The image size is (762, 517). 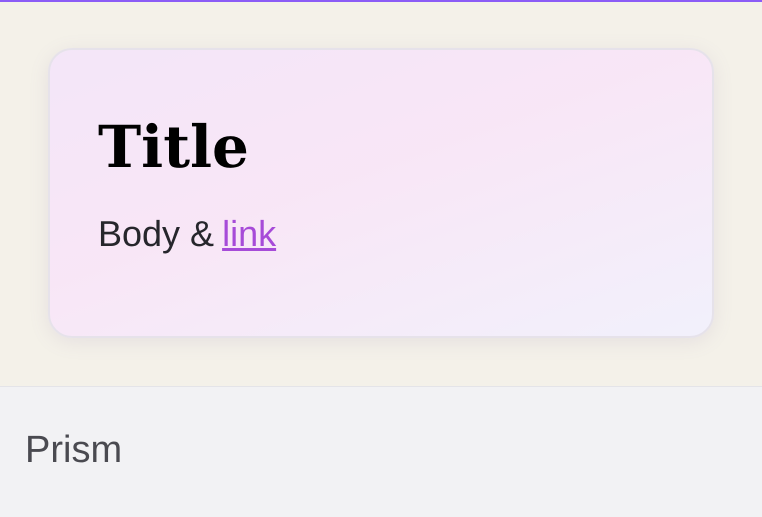 I want to click on body-text: Body &, so click(x=156, y=234).